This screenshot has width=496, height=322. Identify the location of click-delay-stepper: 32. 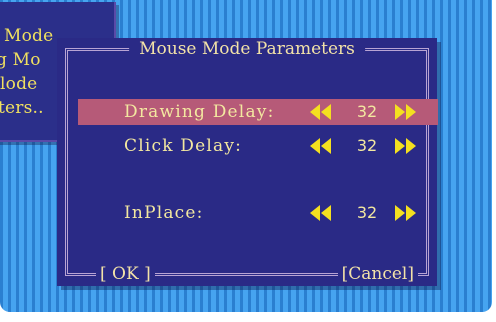
(366, 146).